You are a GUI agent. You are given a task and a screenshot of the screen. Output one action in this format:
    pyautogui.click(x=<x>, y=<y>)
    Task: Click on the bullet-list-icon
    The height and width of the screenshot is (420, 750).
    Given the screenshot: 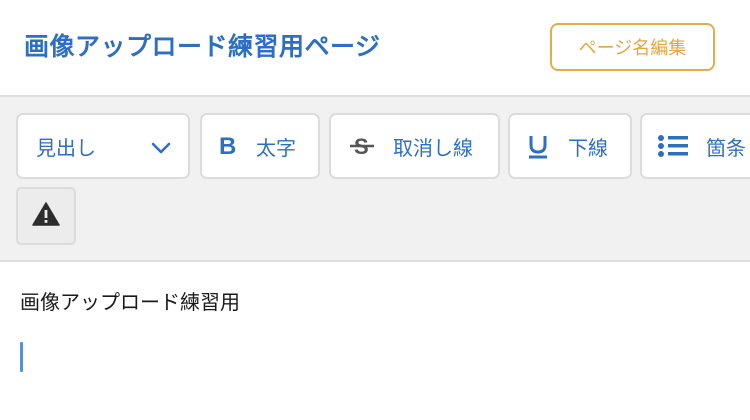 What is the action you would take?
    pyautogui.click(x=673, y=146)
    